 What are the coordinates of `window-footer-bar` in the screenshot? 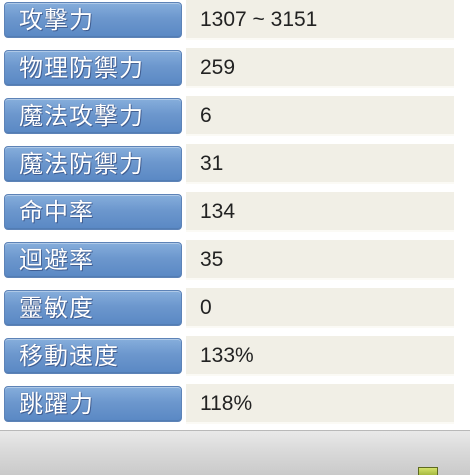 It's located at (235, 452).